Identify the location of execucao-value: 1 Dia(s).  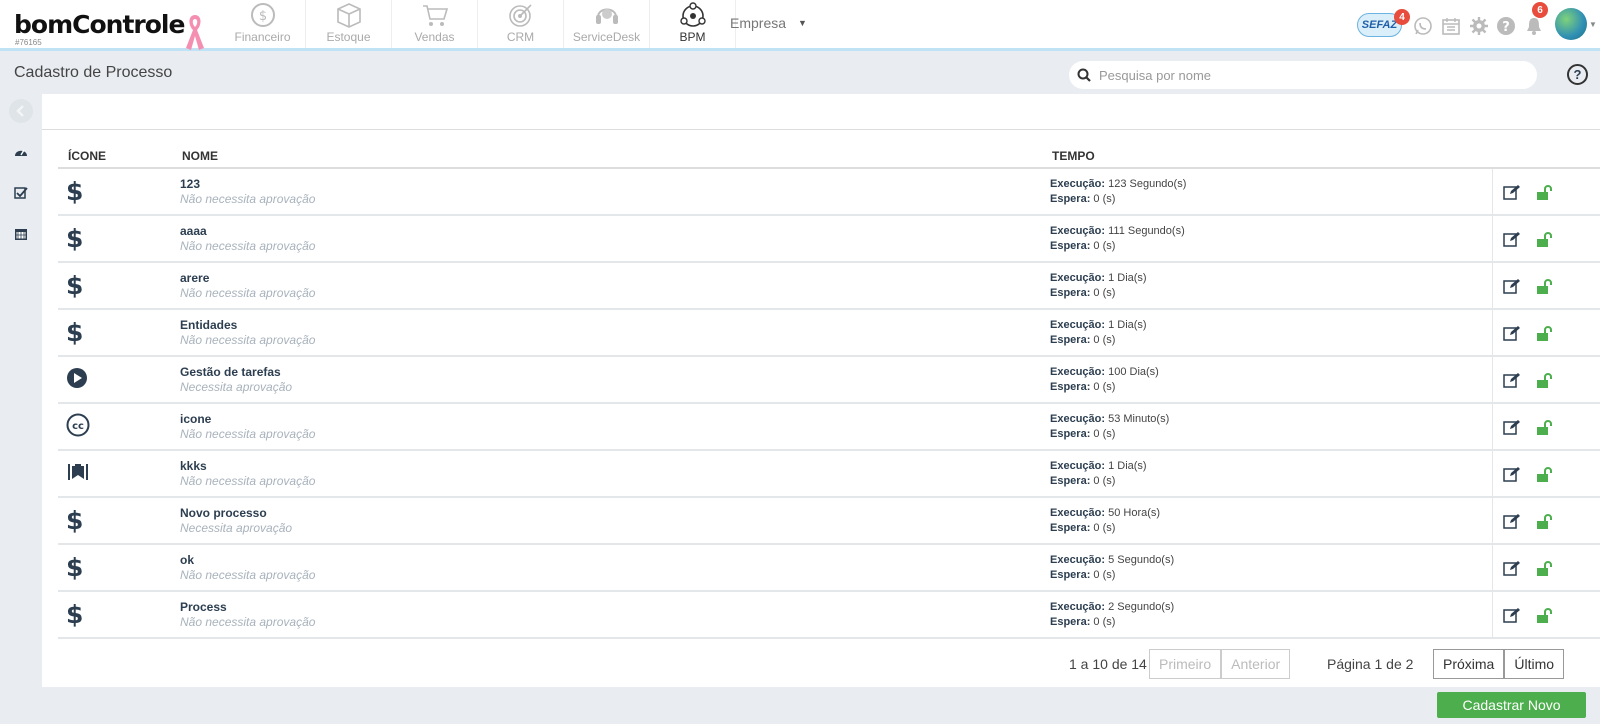
(1127, 324).